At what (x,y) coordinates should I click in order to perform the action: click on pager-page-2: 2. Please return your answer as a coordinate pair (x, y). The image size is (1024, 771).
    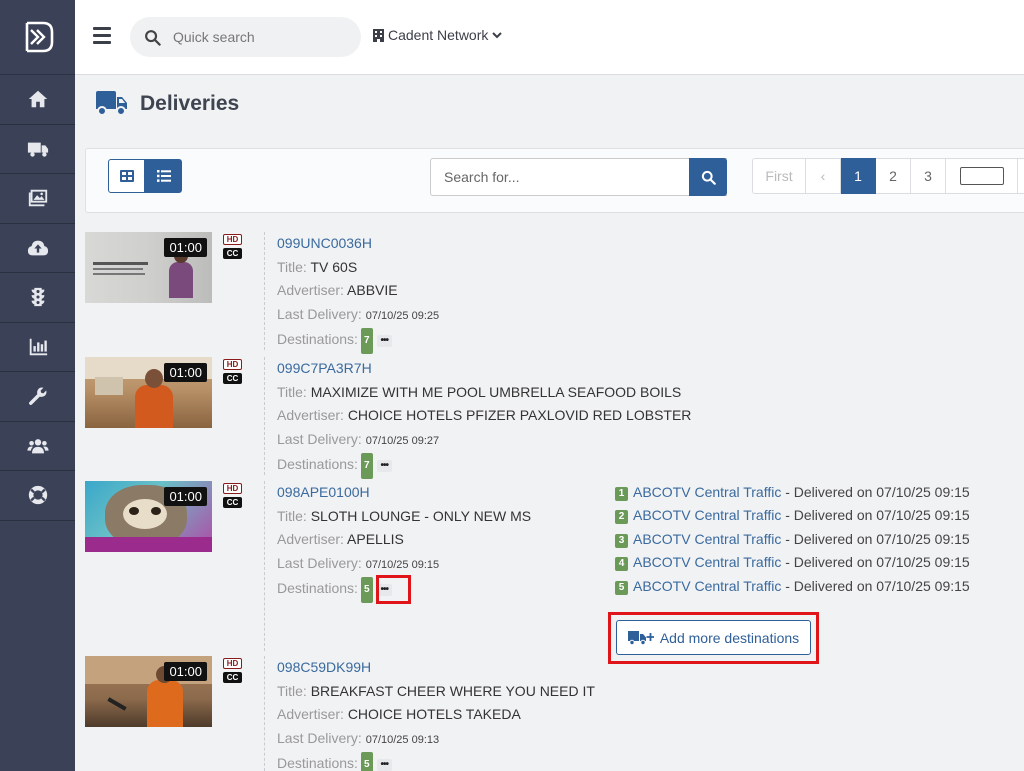
    Looking at the image, I should click on (893, 176).